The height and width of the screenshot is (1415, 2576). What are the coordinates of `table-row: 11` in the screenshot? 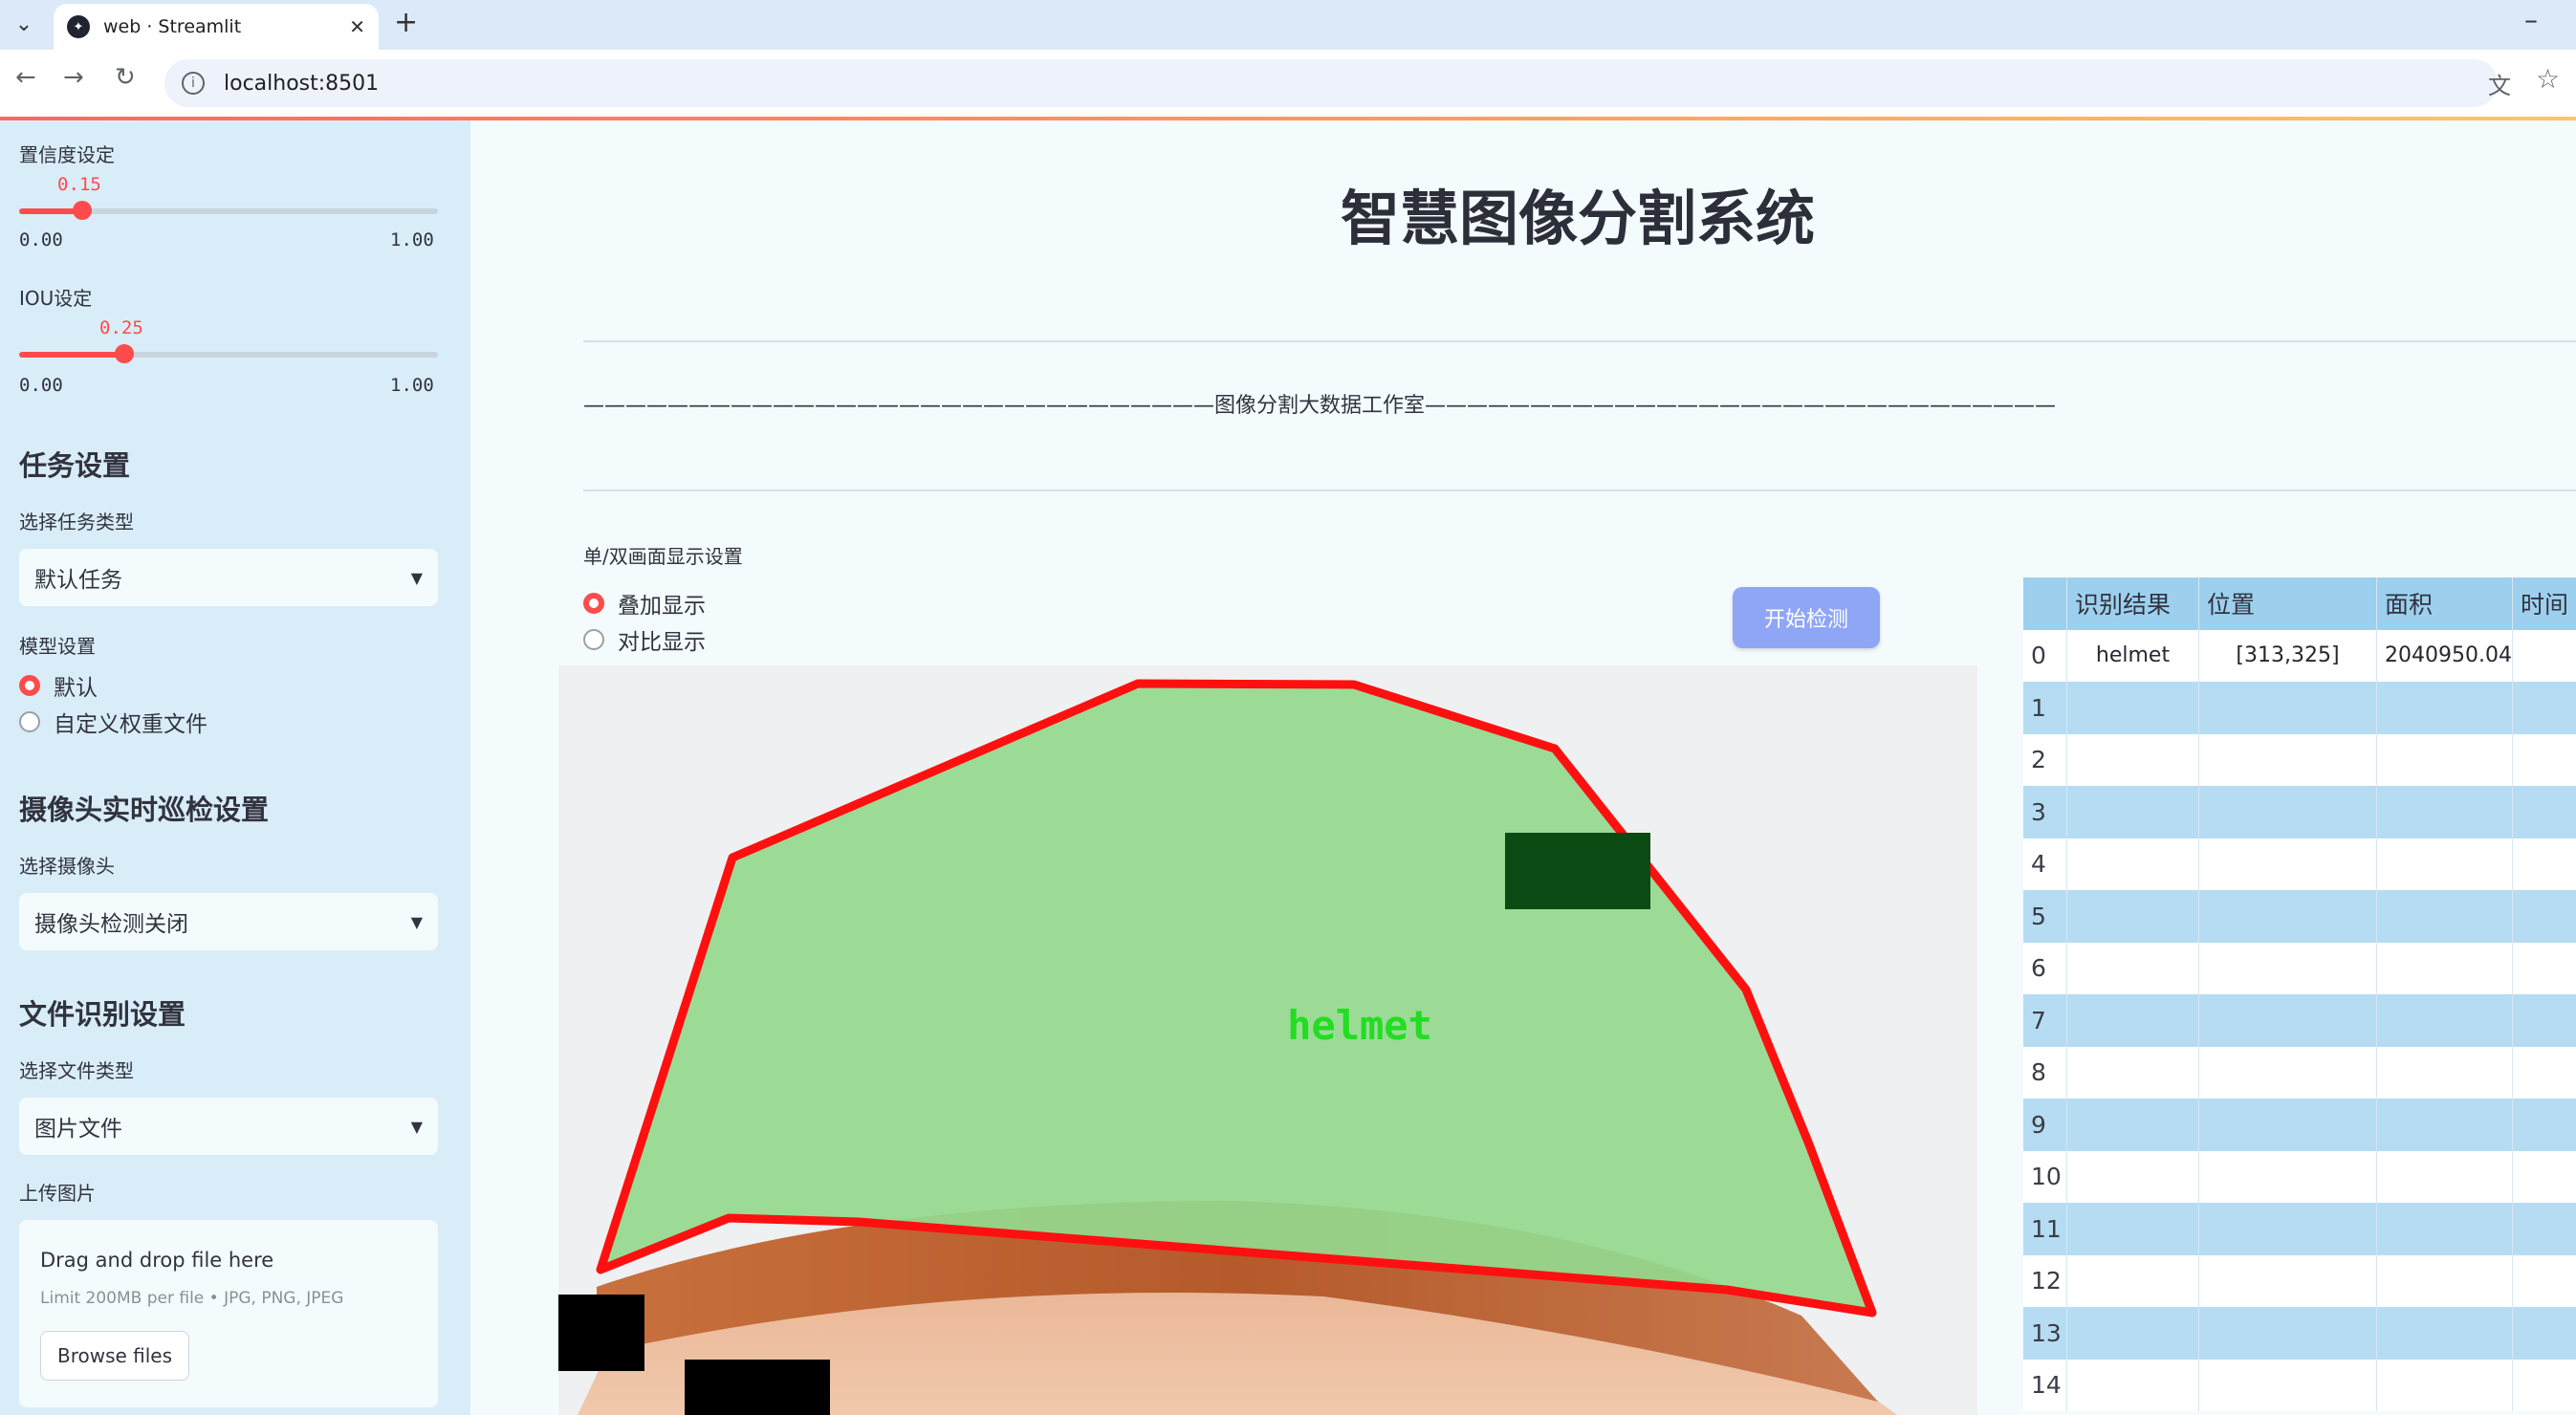 It's located at (2299, 1229).